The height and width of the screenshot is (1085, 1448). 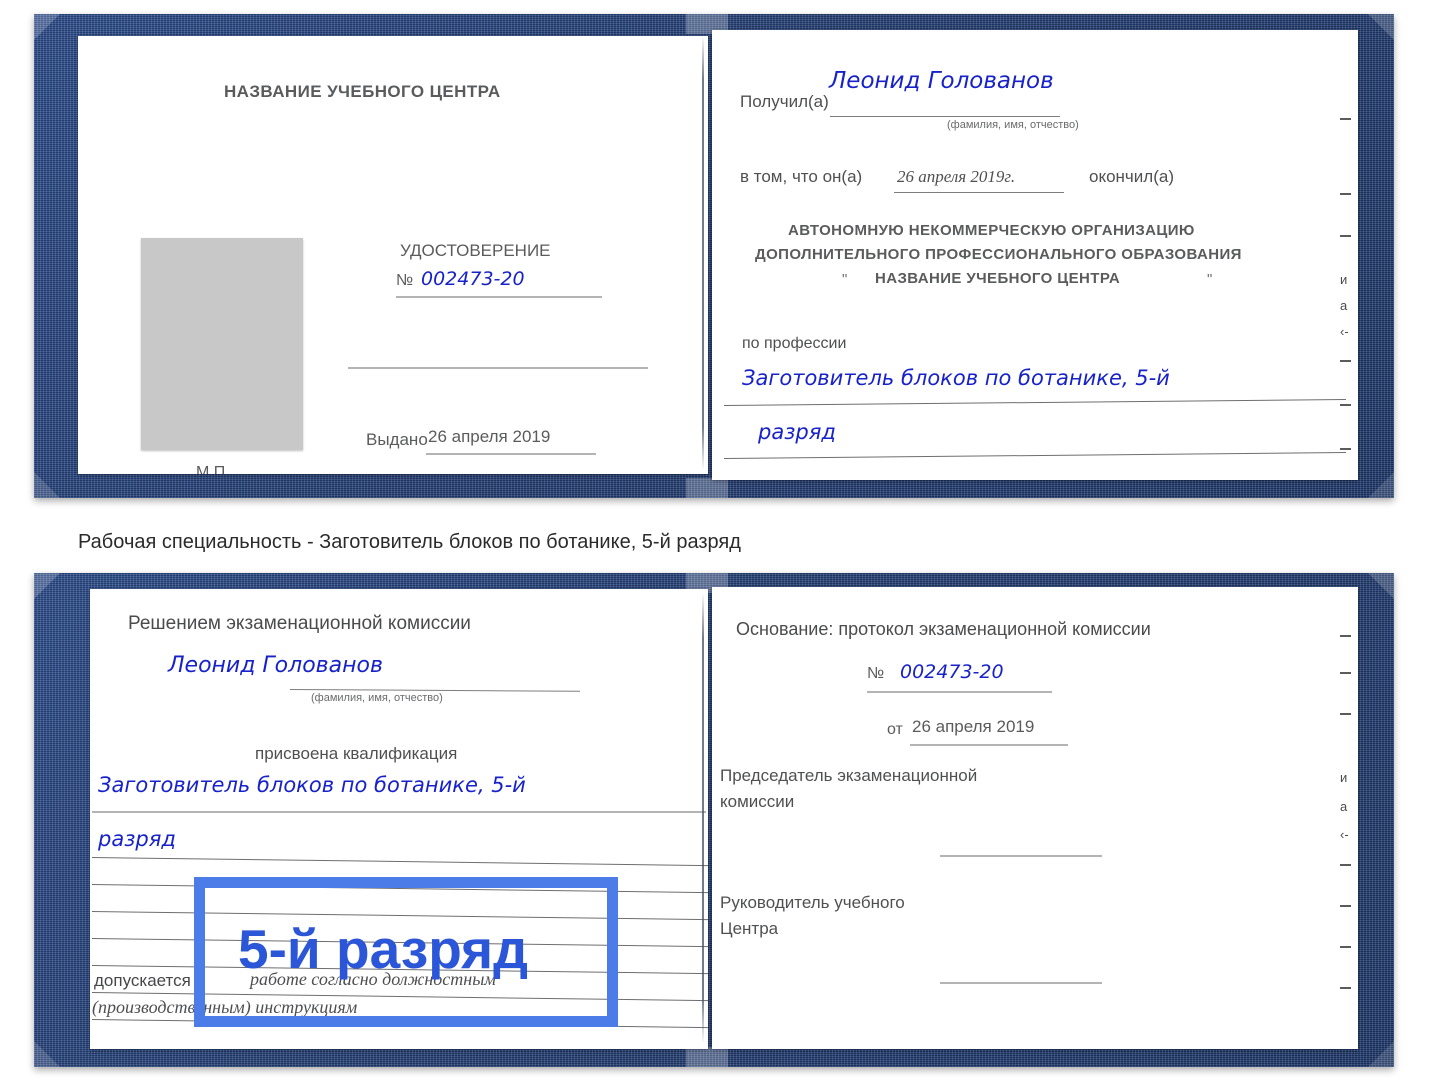 What do you see at coordinates (703, 253) in the screenshot?
I see `top-book-spine-fold` at bounding box center [703, 253].